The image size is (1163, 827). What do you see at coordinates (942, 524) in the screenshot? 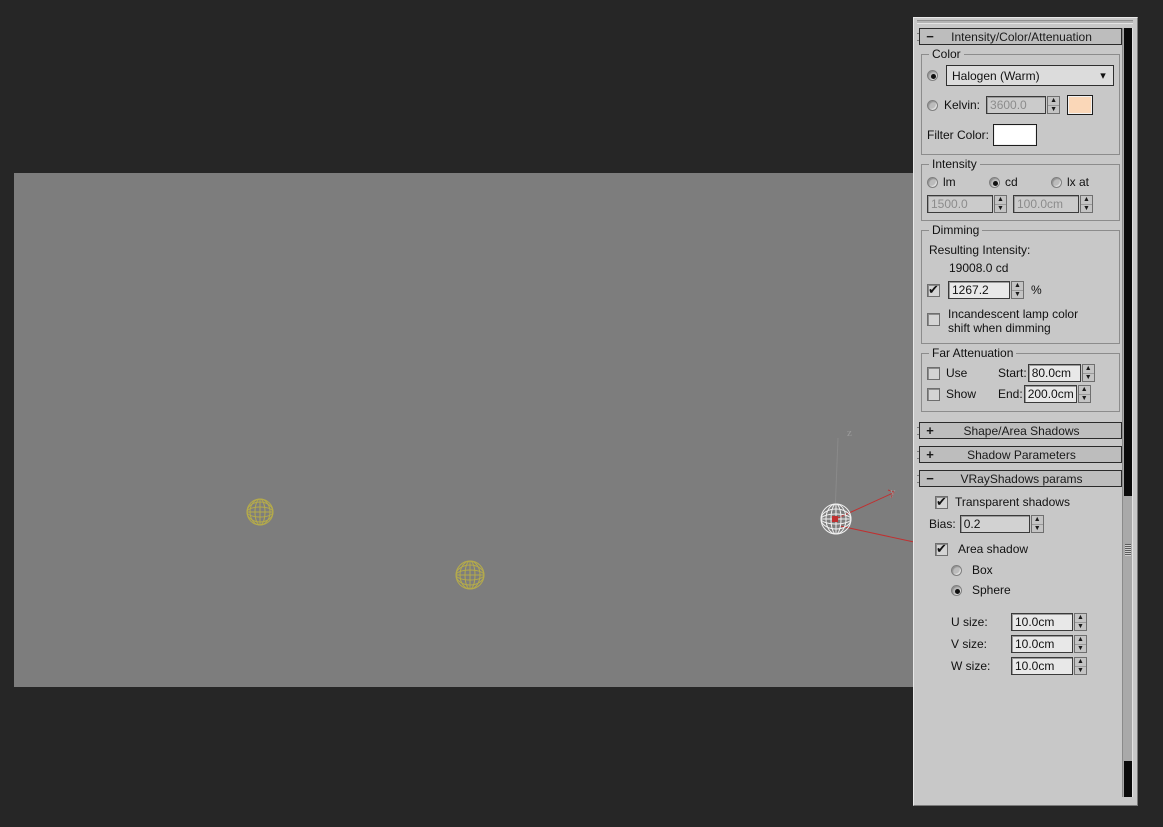
I see `bias-label: Bias:` at bounding box center [942, 524].